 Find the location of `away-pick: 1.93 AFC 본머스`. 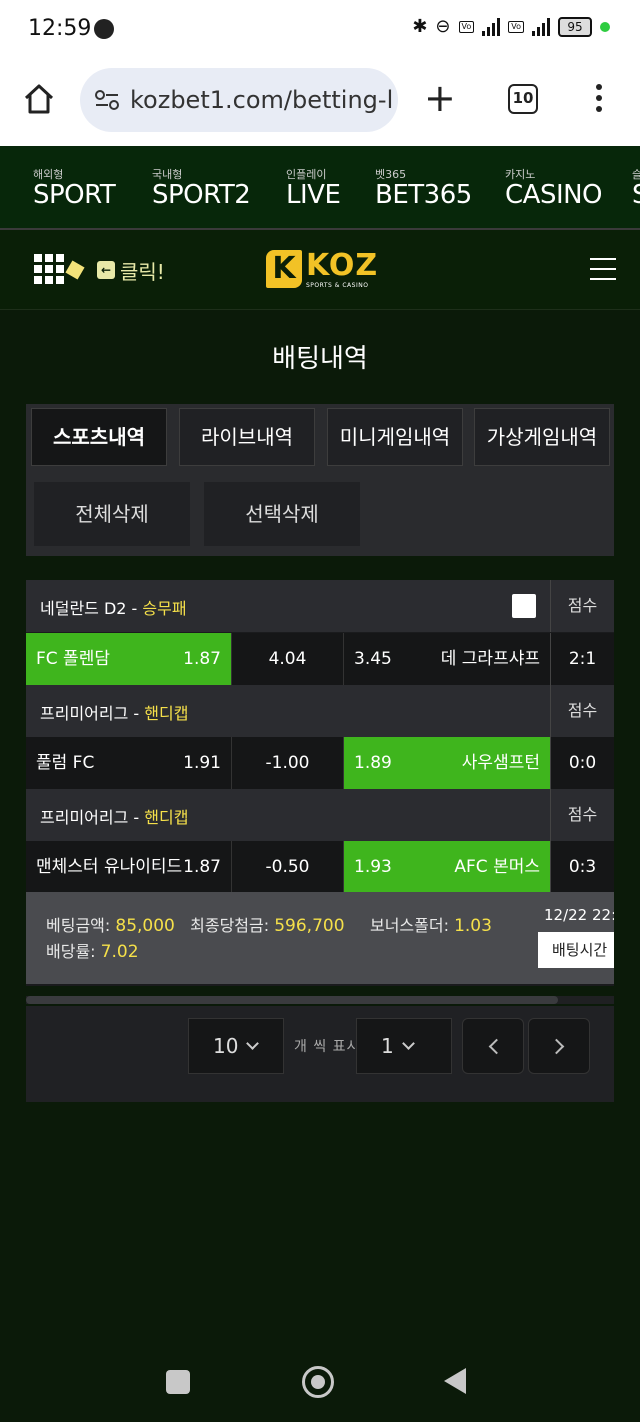

away-pick: 1.93 AFC 본머스 is located at coordinates (447, 867).